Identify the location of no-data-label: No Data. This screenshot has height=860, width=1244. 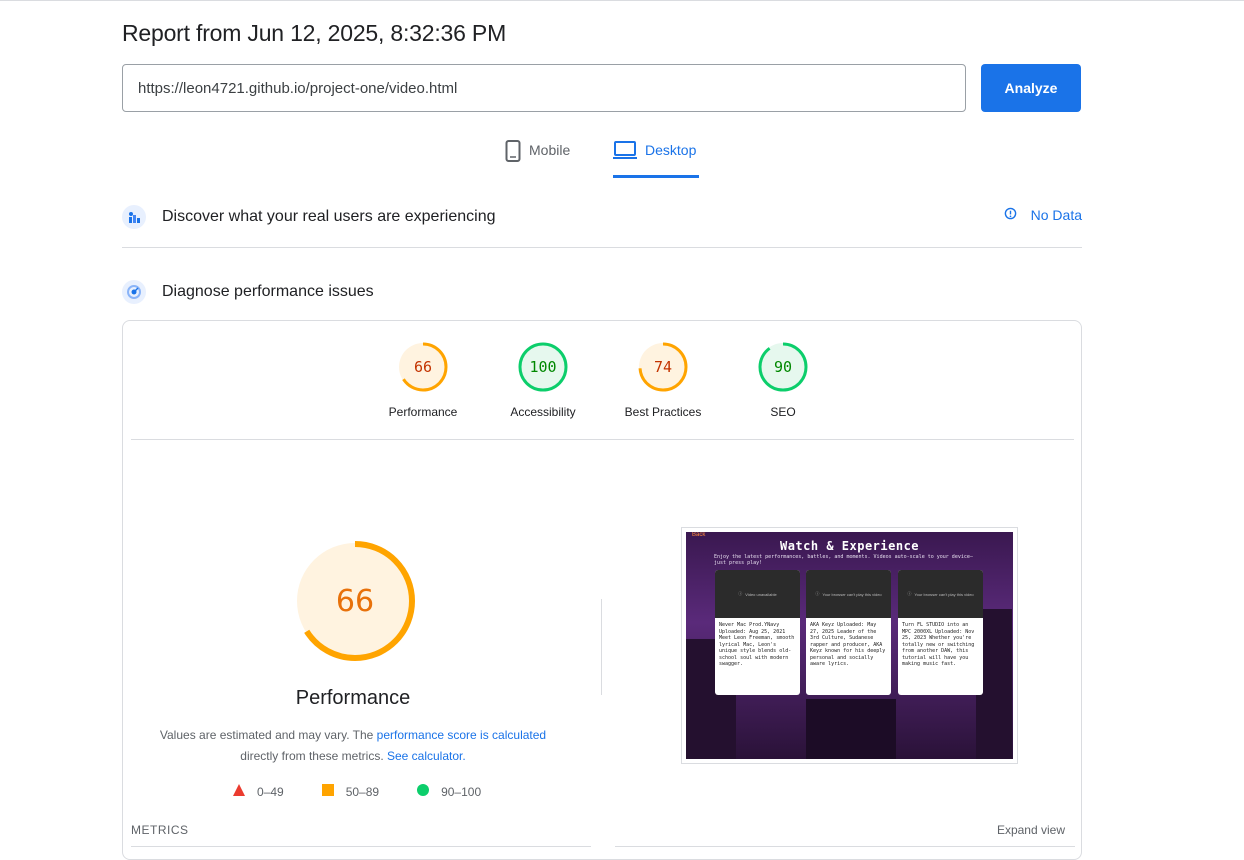
(1056, 215).